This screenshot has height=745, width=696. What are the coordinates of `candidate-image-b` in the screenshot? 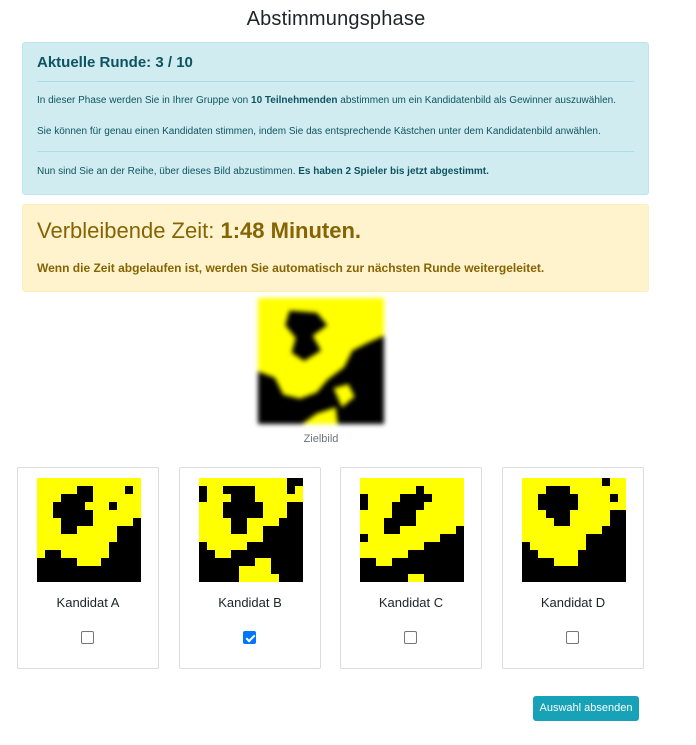 It's located at (251, 530).